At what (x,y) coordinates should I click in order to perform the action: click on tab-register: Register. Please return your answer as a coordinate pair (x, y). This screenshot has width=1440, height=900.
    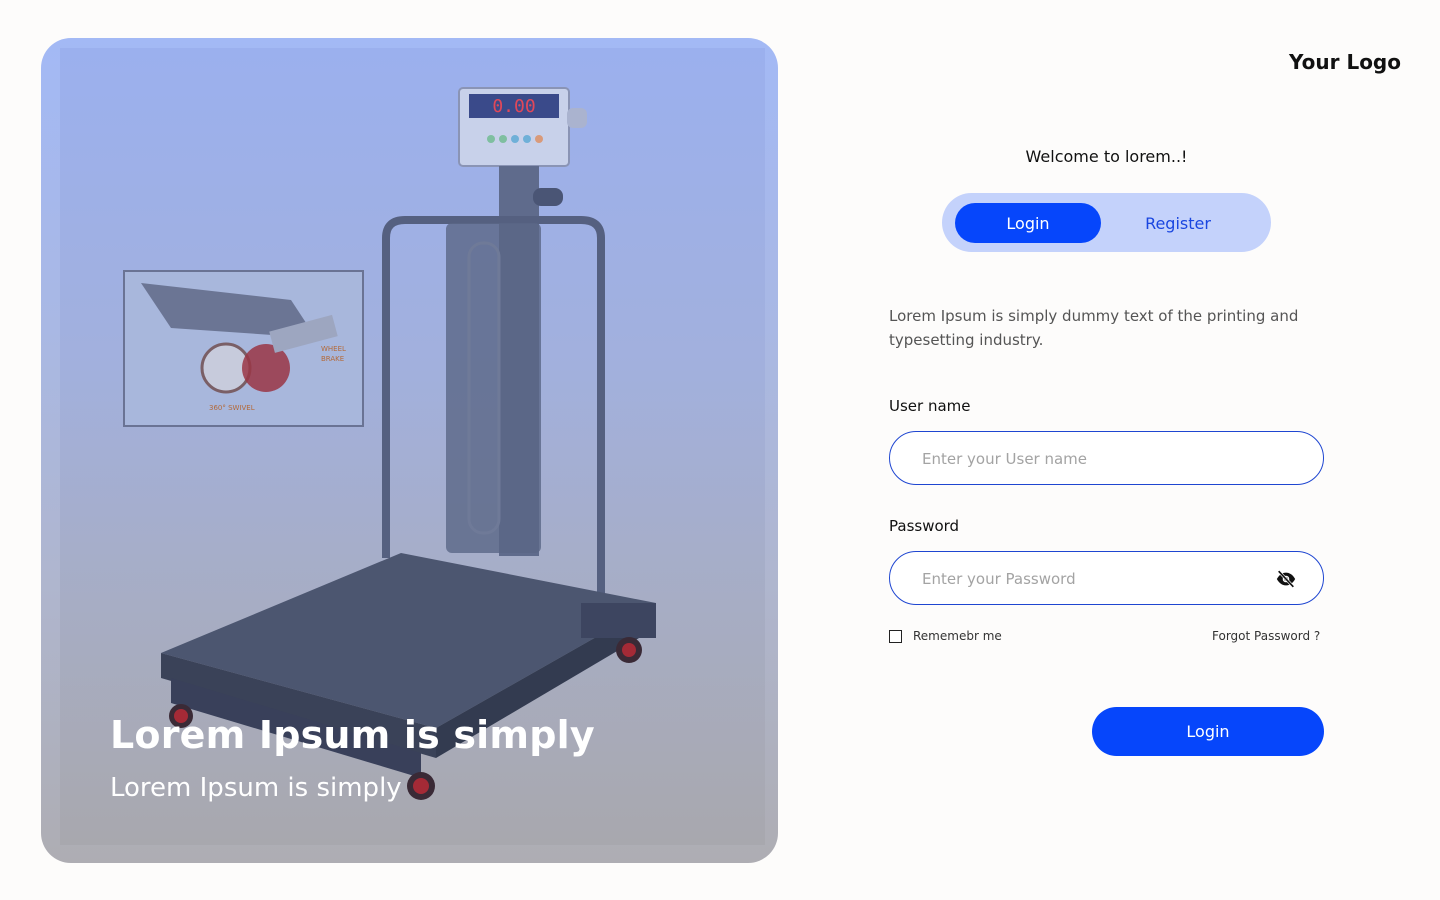
    Looking at the image, I should click on (1178, 223).